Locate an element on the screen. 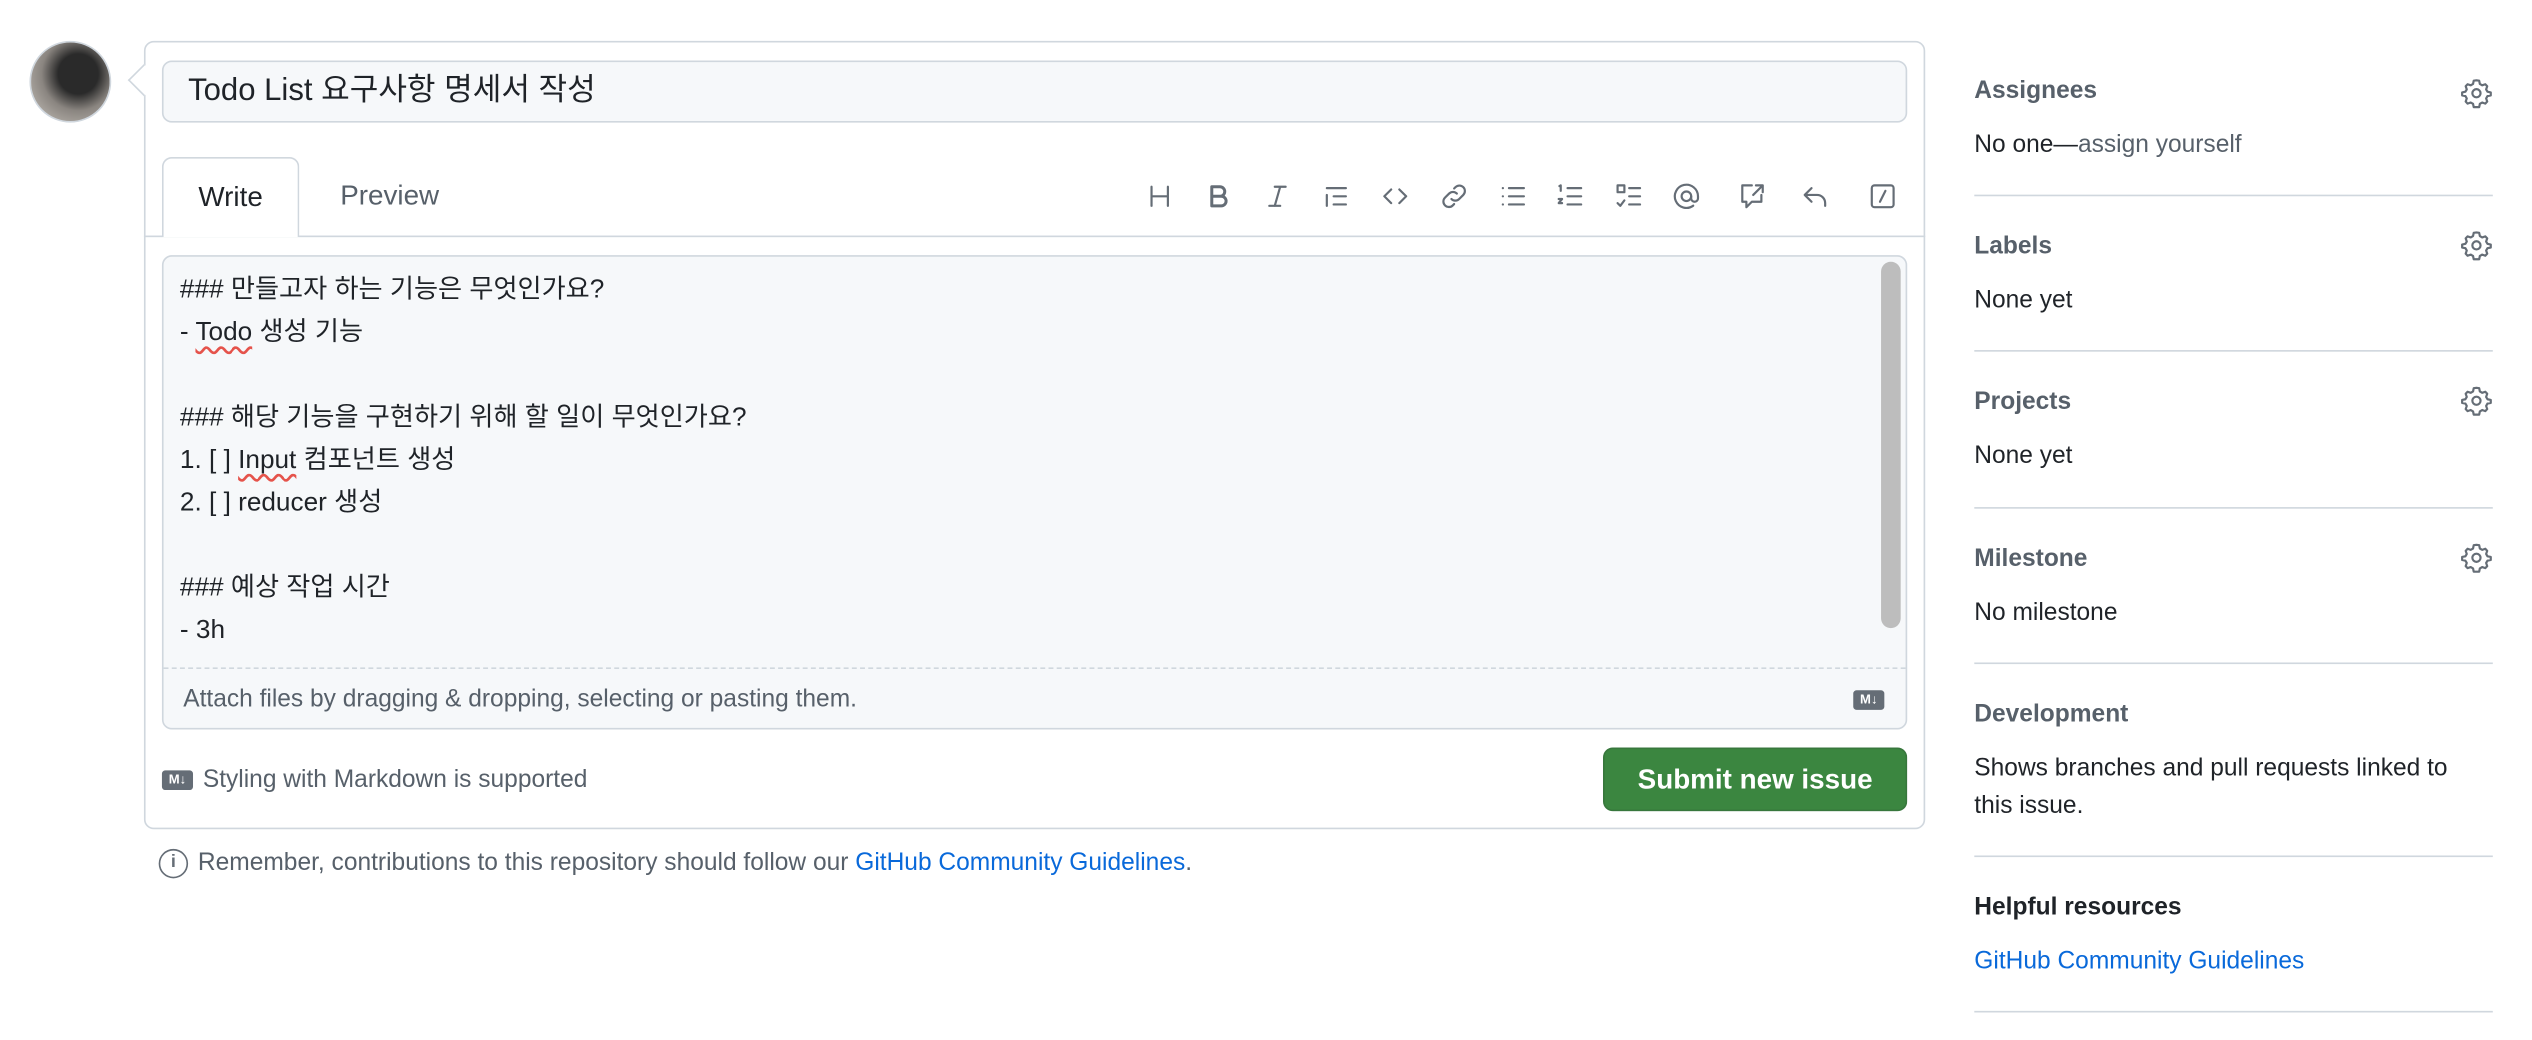 This screenshot has height=1040, width=2532. italic-button is located at coordinates (1277, 196).